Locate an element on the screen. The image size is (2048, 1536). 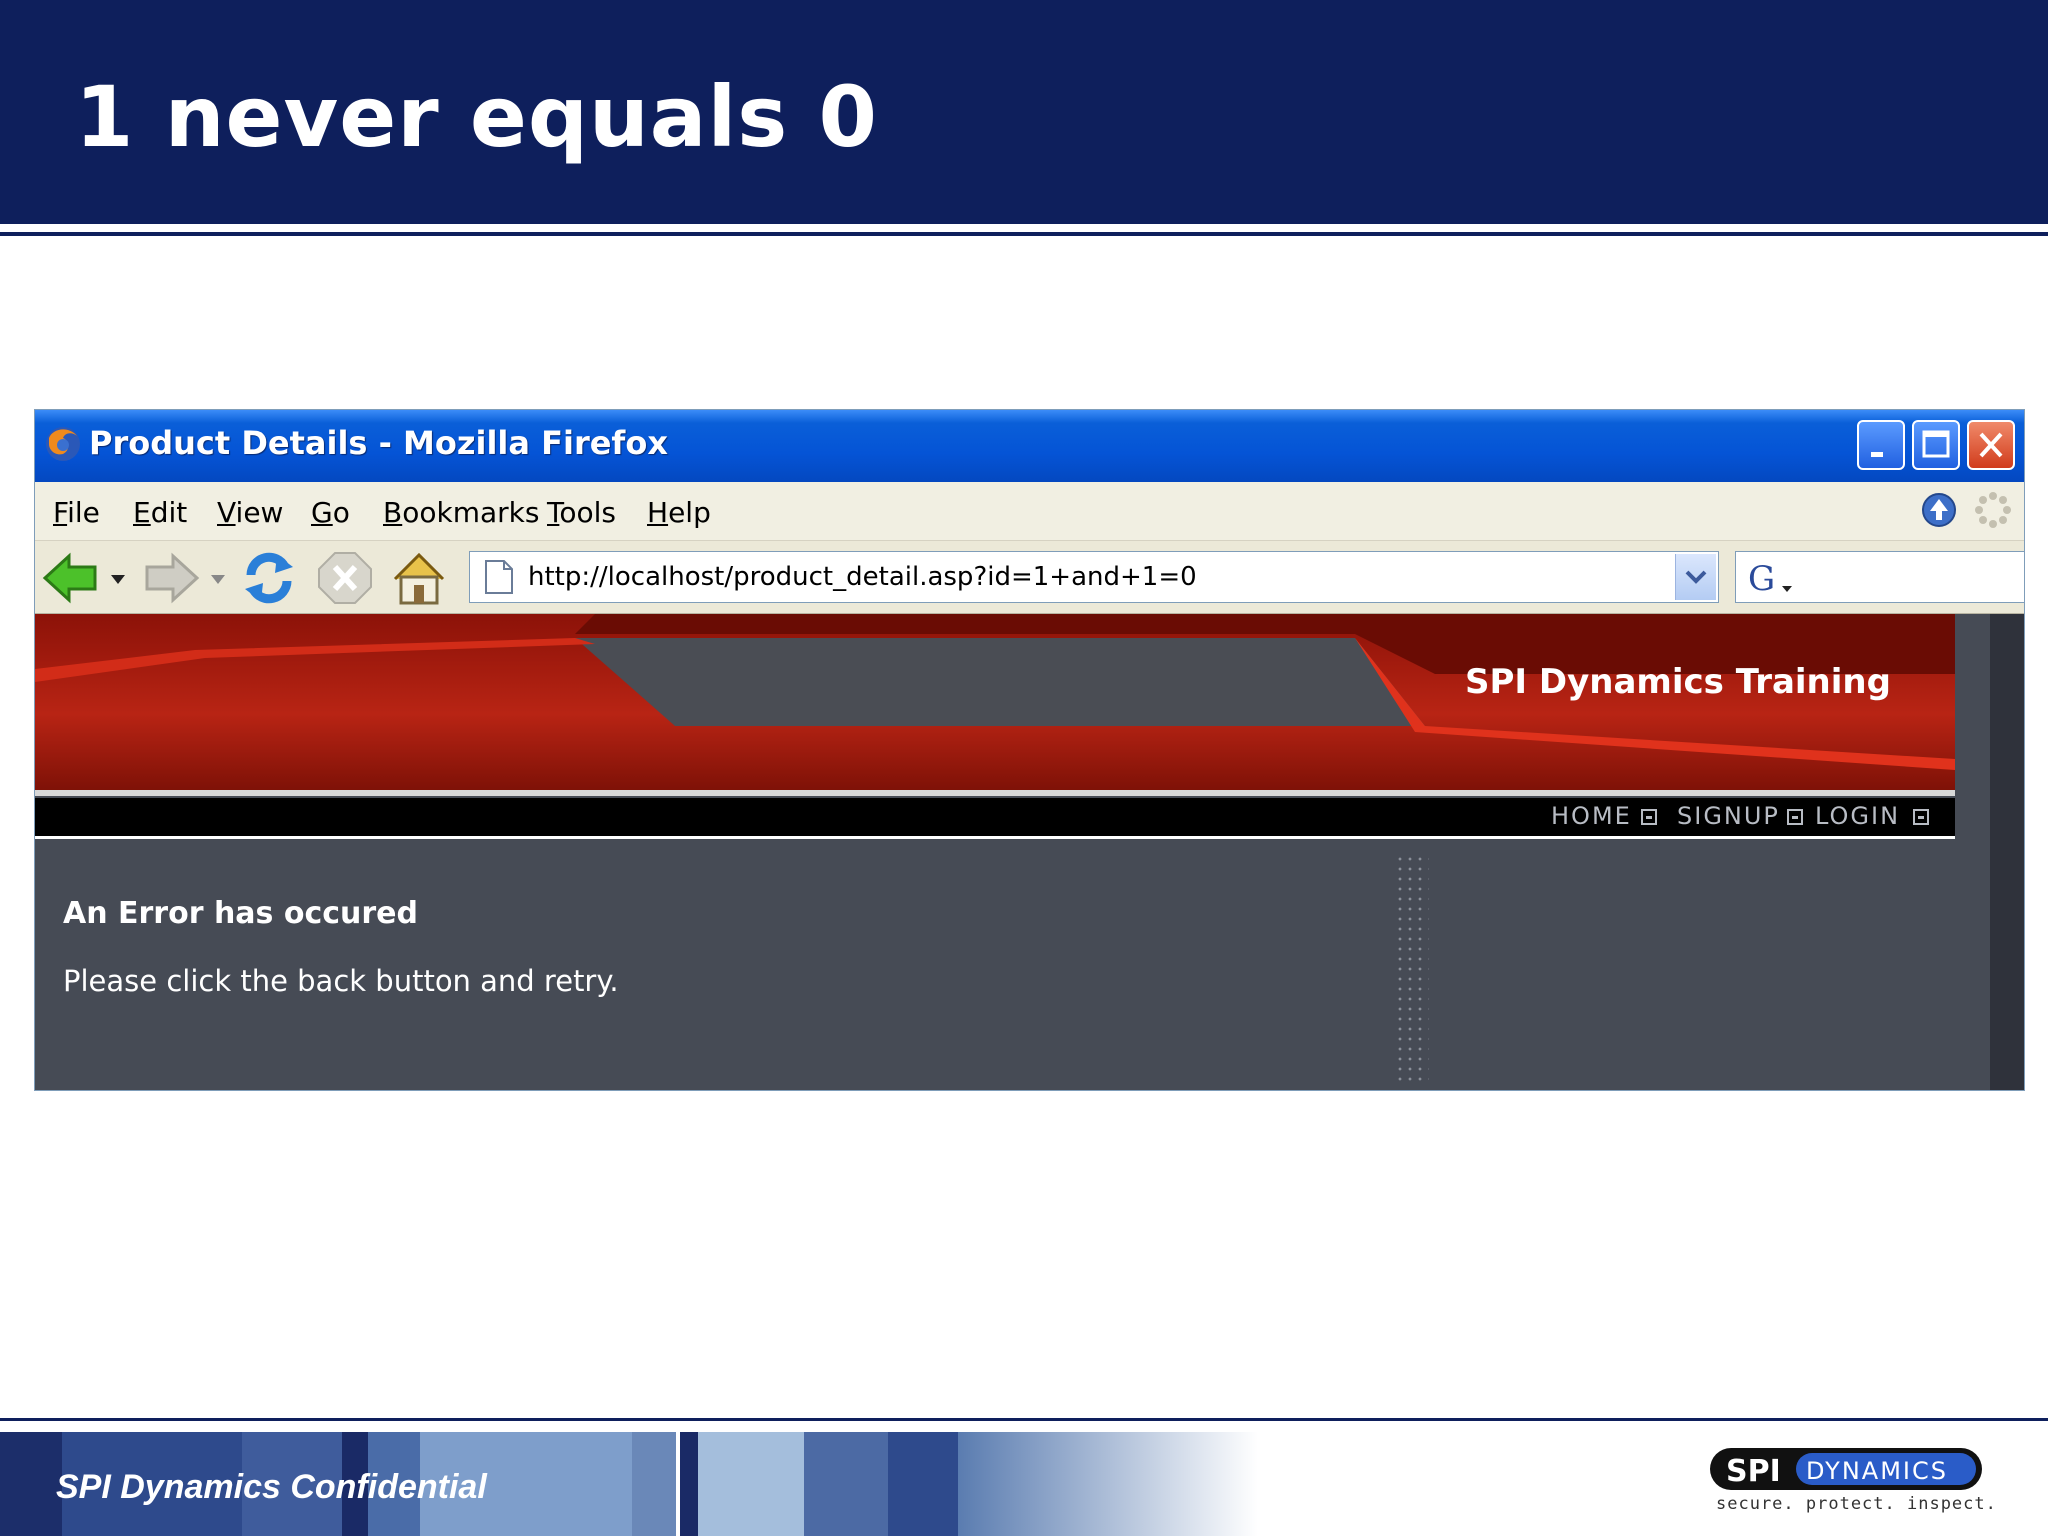
forward-history-dropdown is located at coordinates (218, 580).